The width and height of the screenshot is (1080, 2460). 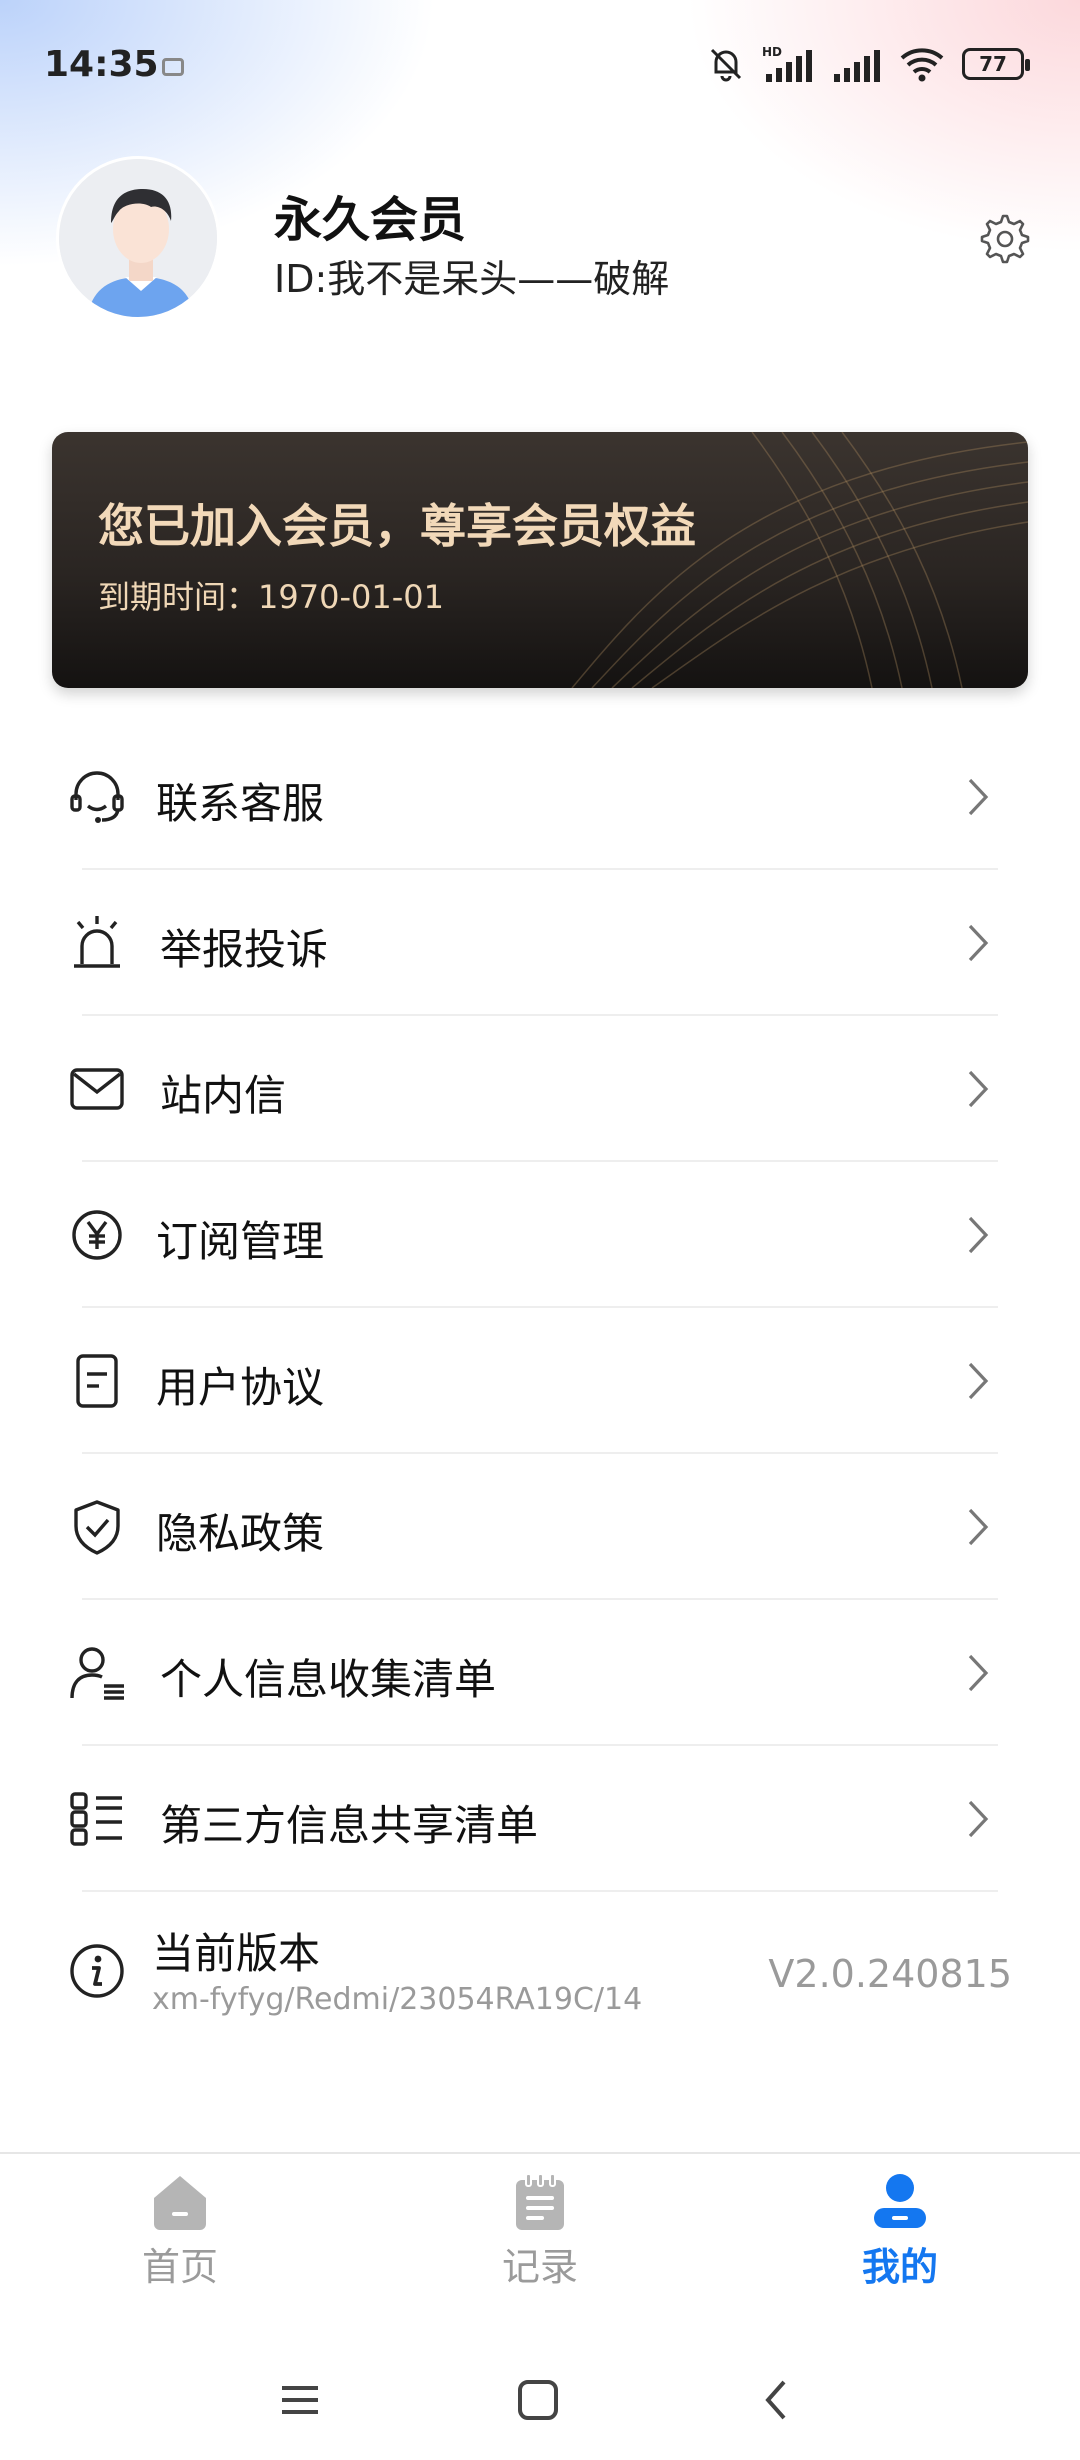 What do you see at coordinates (726, 65) in the screenshot?
I see `mute-bell-icon` at bounding box center [726, 65].